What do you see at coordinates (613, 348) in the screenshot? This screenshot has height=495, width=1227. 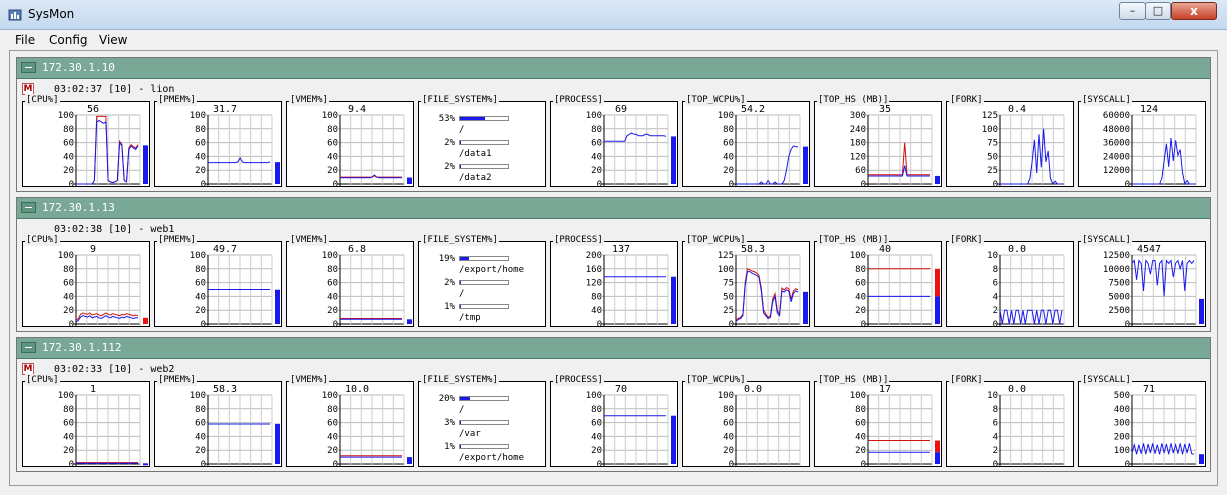 I see `host-header: 172.30.1.112` at bounding box center [613, 348].